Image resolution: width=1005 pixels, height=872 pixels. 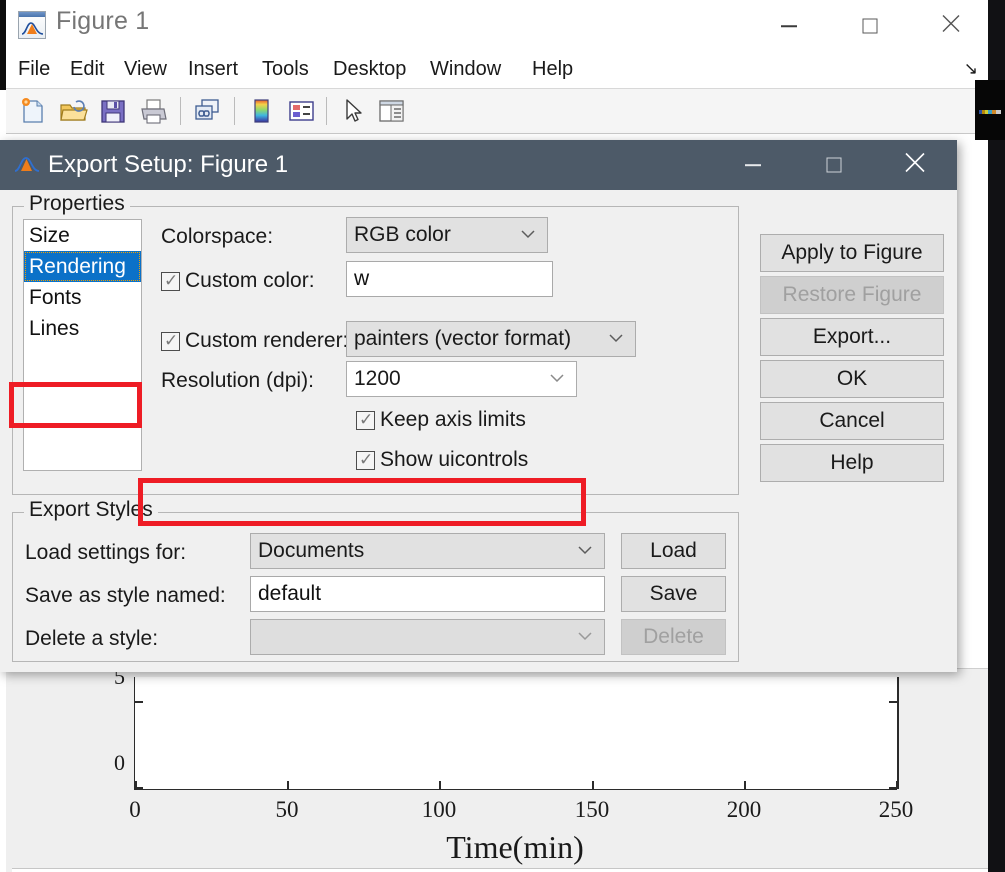 I want to click on prop-list-item-lines: Lines, so click(x=82, y=328).